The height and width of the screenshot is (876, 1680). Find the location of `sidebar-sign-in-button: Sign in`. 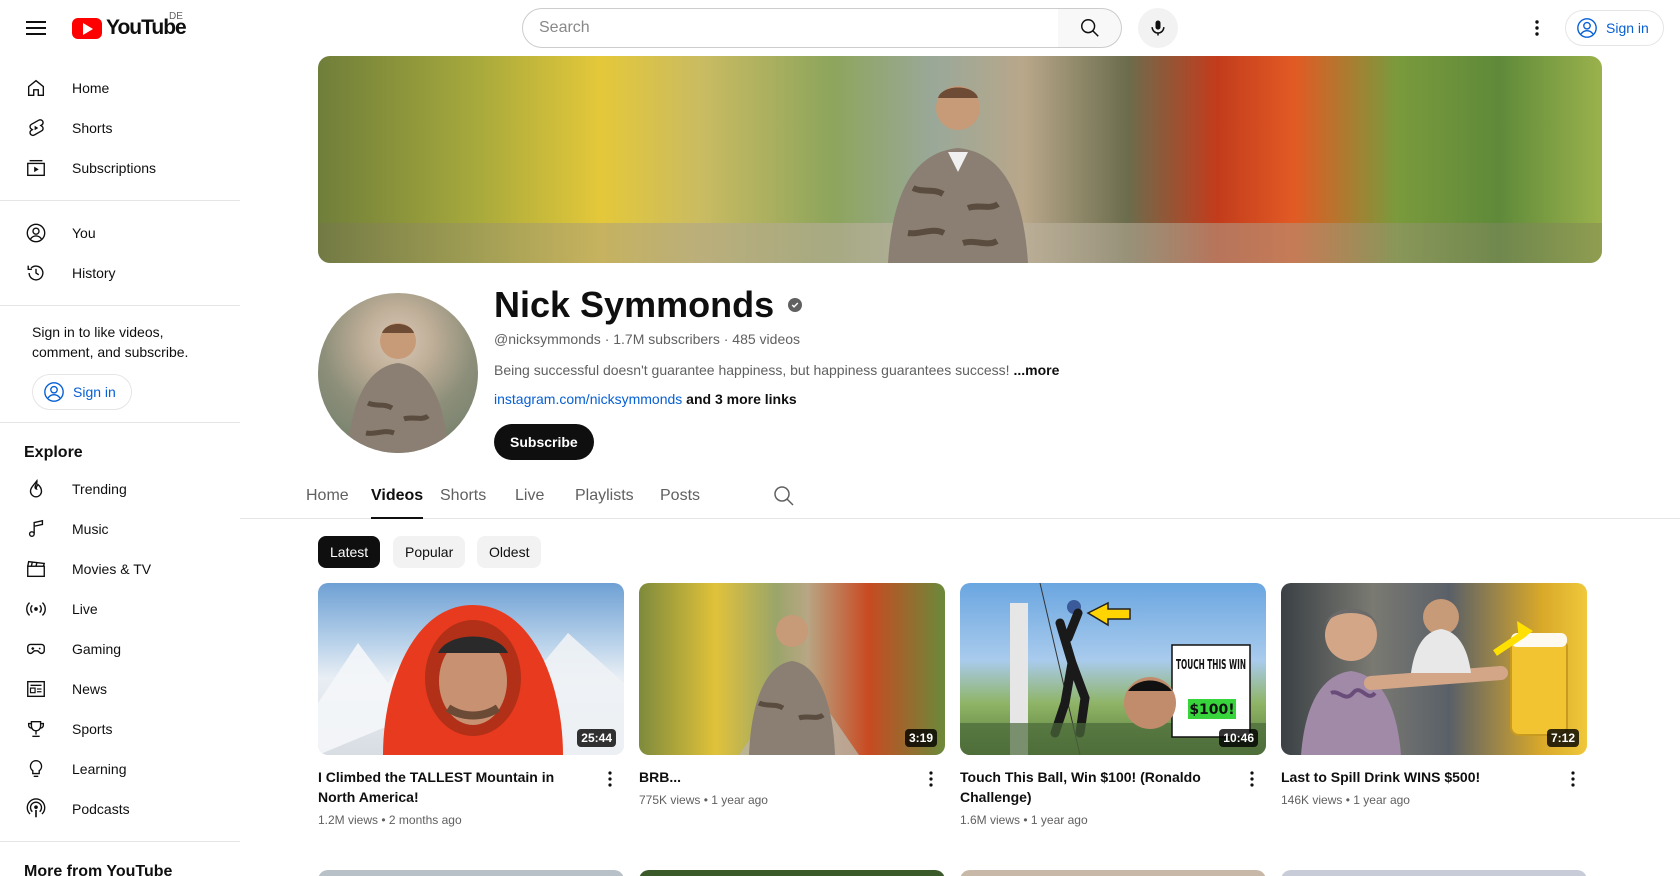

sidebar-sign-in-button: Sign in is located at coordinates (82, 392).